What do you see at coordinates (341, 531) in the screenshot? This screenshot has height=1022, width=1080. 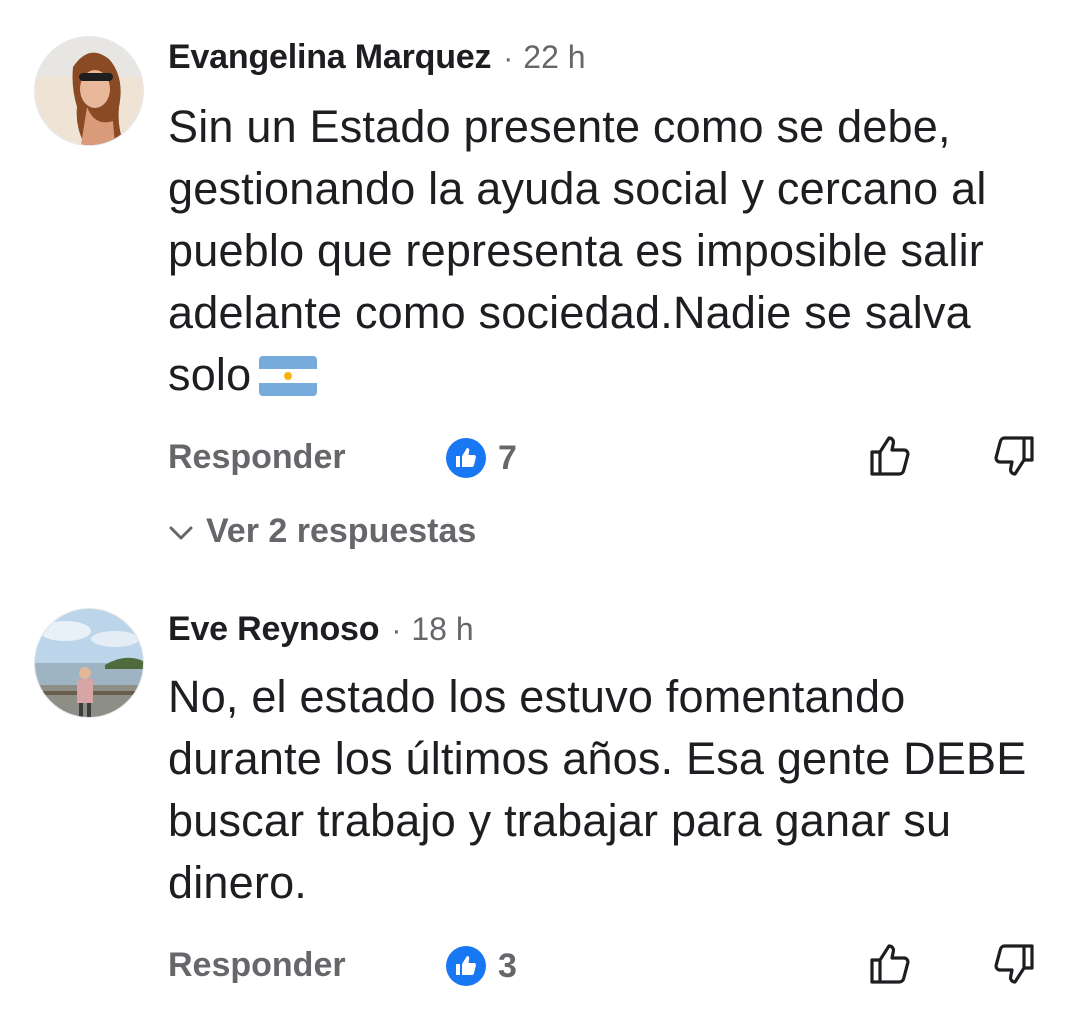 I see `view-replies-label: Ver 2 respuestas` at bounding box center [341, 531].